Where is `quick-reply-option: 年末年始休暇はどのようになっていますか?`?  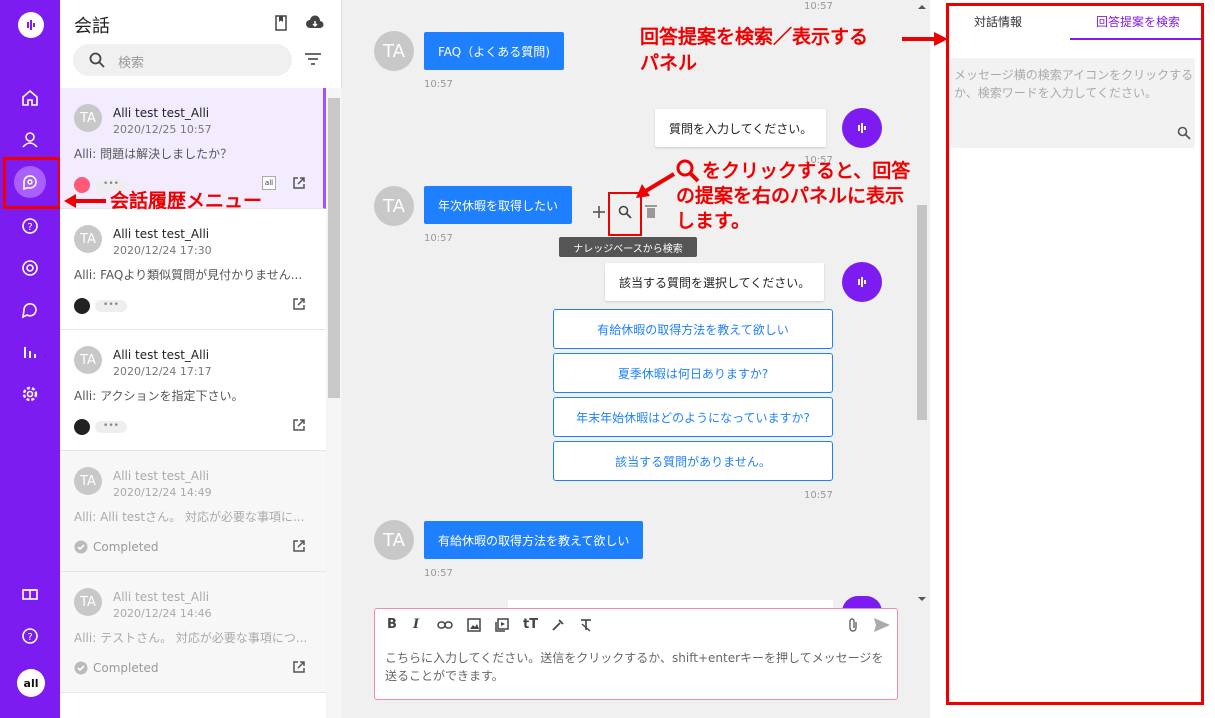 quick-reply-option: 年末年始休暇はどのようになっていますか? is located at coordinates (693, 417).